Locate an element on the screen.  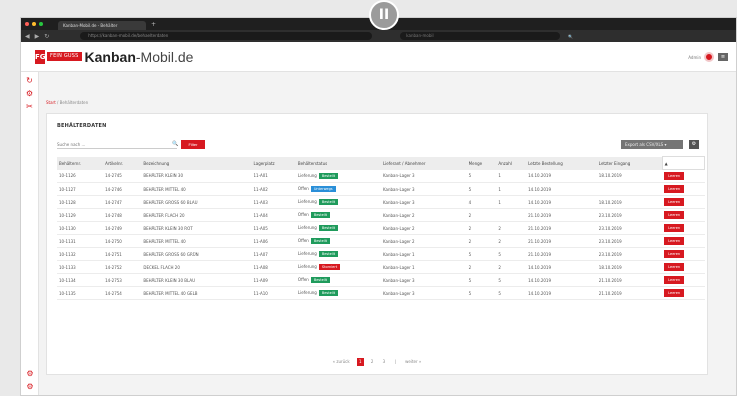
extensions-icon: 🔍 is located at coordinates (570, 36).